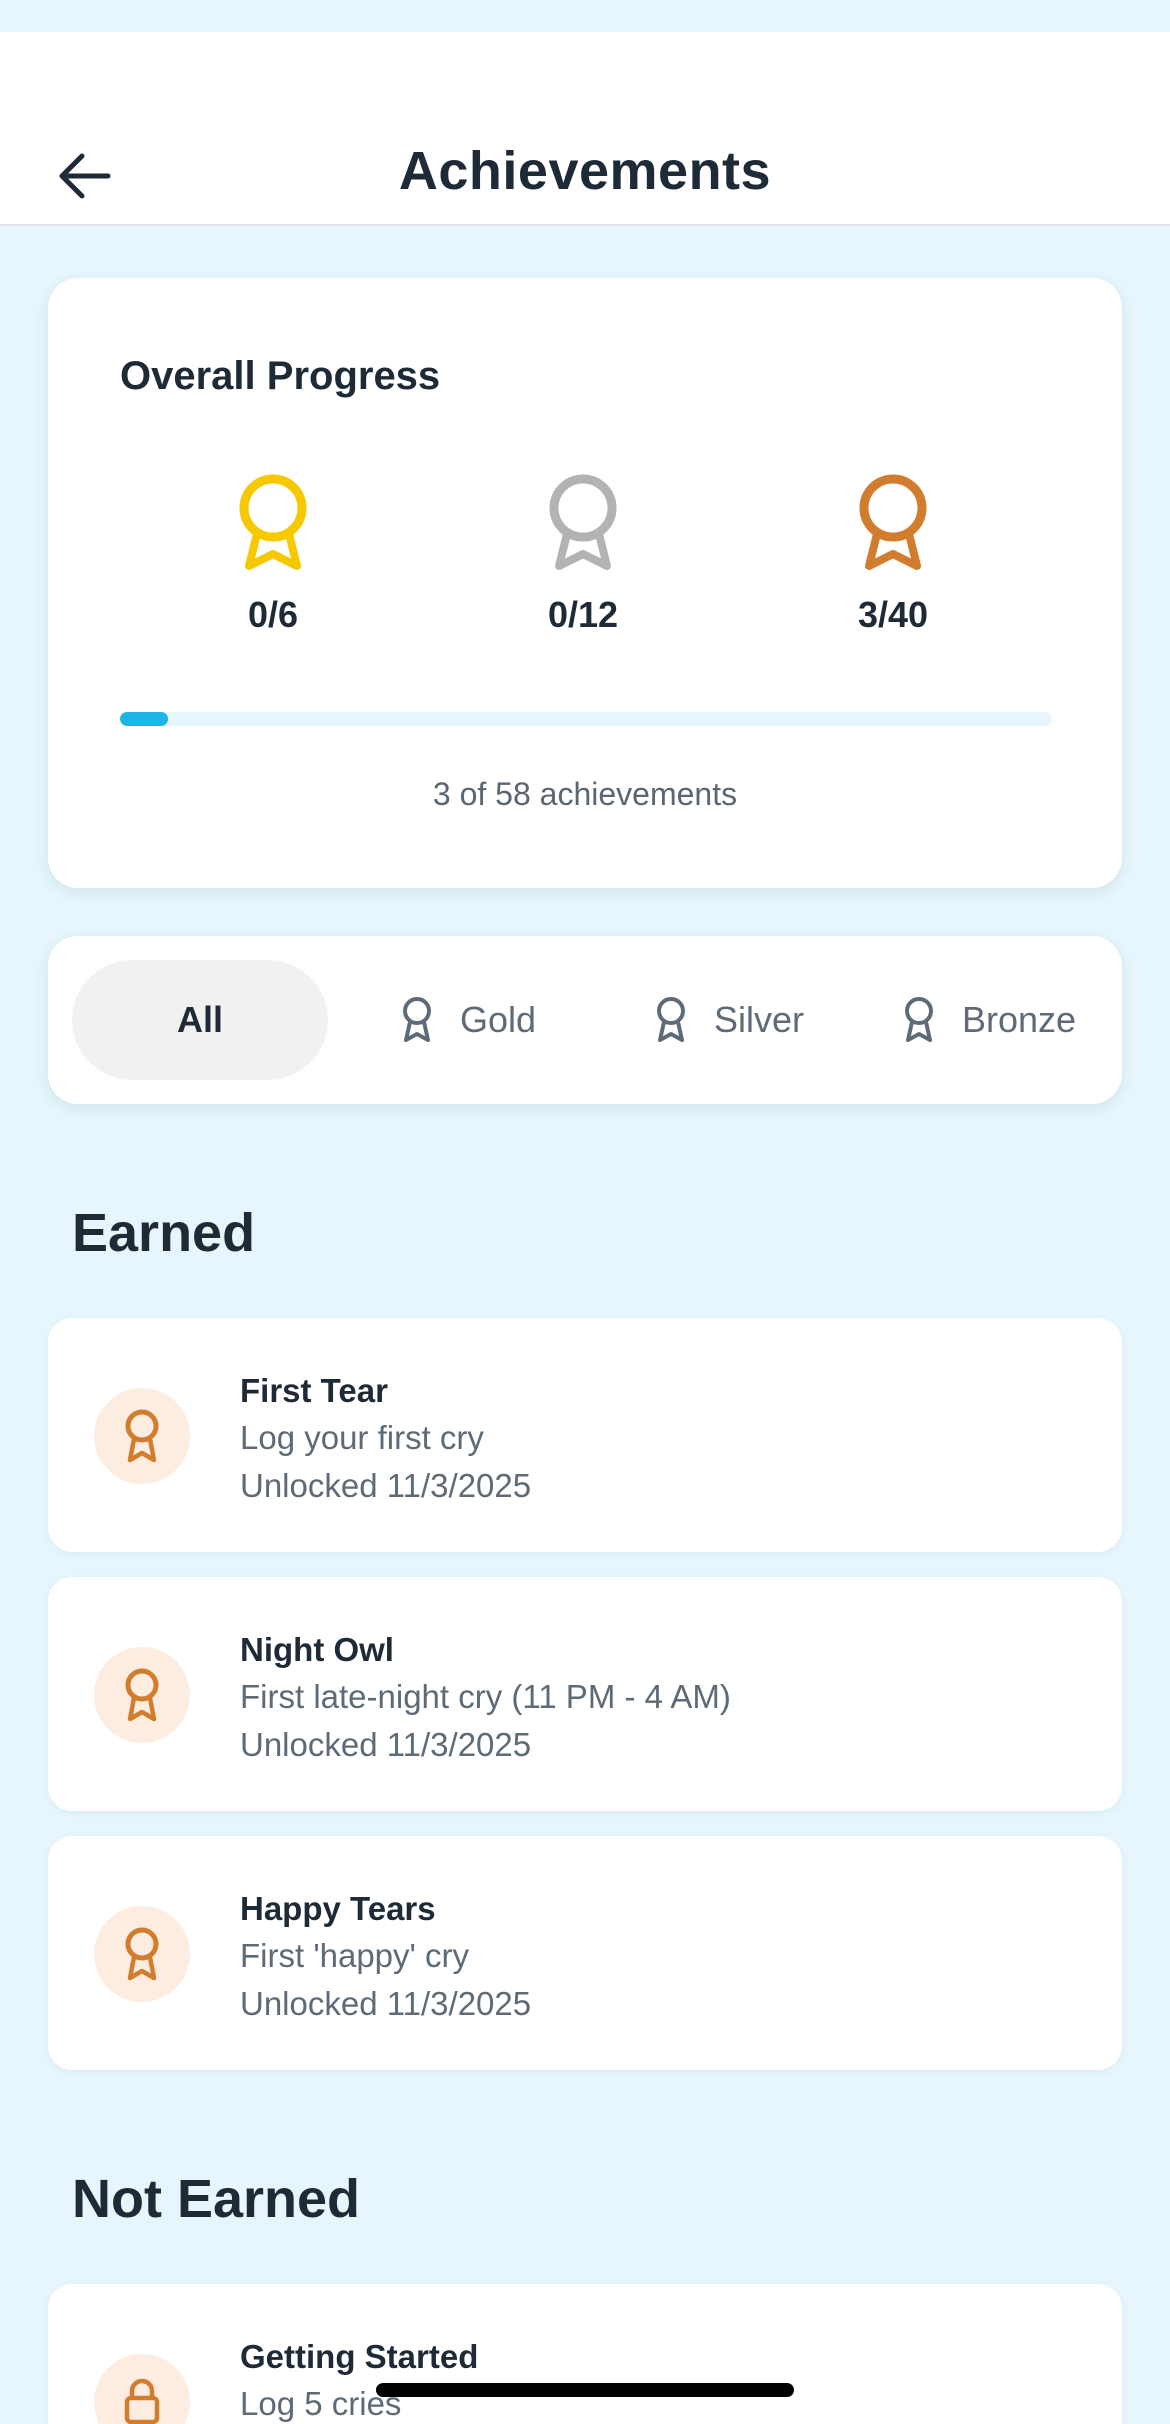 The width and height of the screenshot is (1170, 2424). What do you see at coordinates (583, 522) in the screenshot?
I see `silver-medal-icon` at bounding box center [583, 522].